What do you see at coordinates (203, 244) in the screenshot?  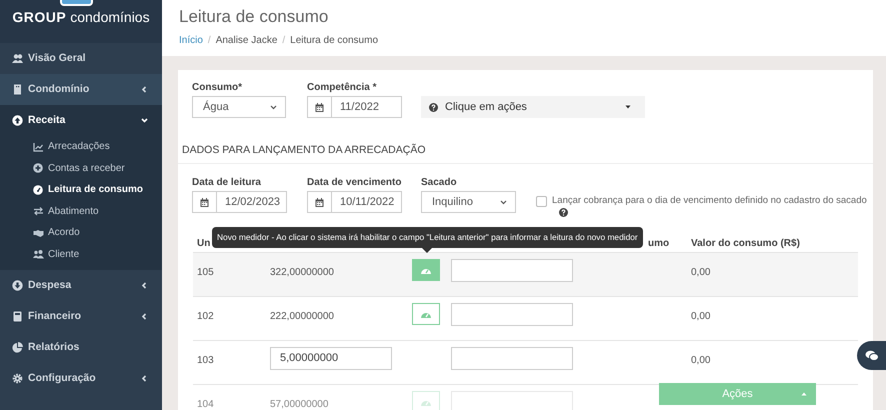 I see `column-header: Un` at bounding box center [203, 244].